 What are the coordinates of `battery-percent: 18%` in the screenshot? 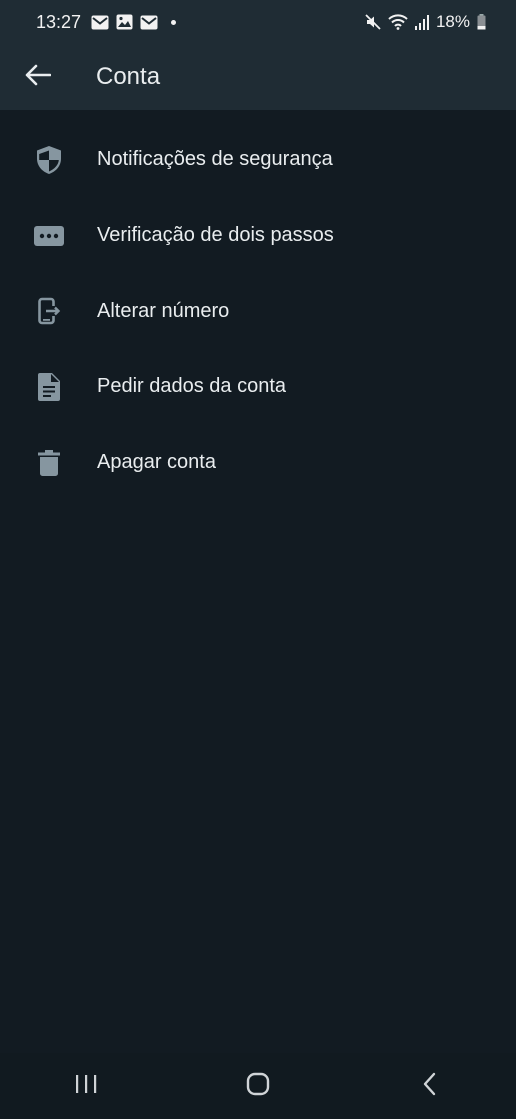 It's located at (452, 21).